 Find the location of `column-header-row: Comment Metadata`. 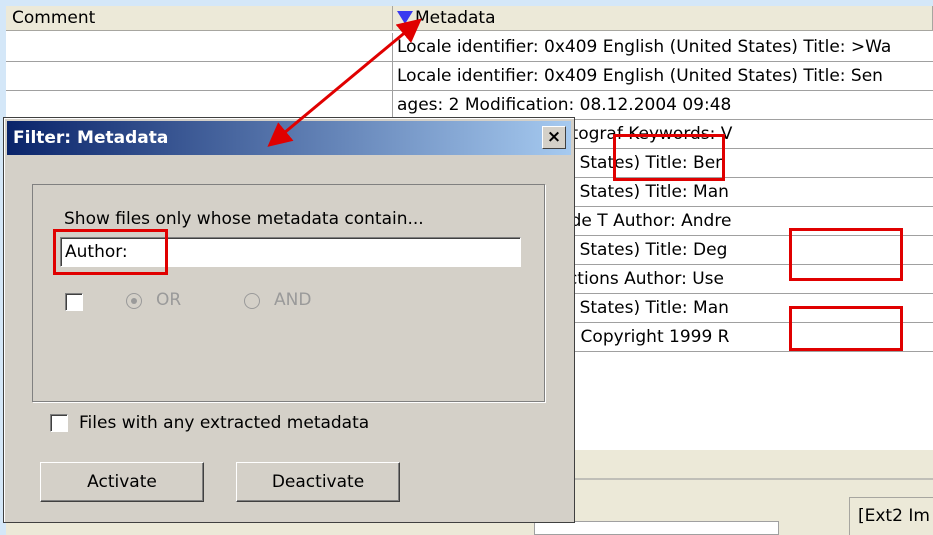

column-header-row: Comment Metadata is located at coordinates (469, 18).